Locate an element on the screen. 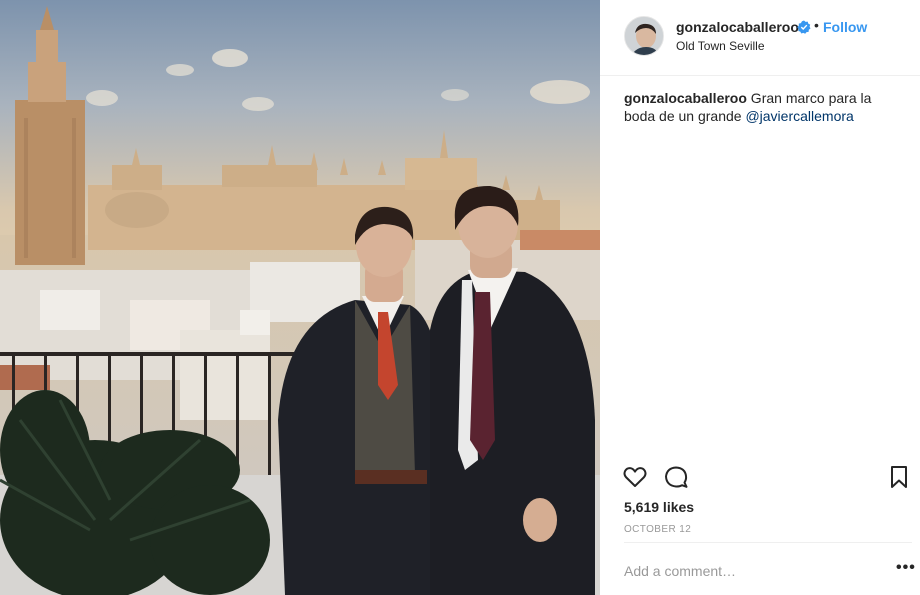 The image size is (920, 595). avatar is located at coordinates (644, 36).